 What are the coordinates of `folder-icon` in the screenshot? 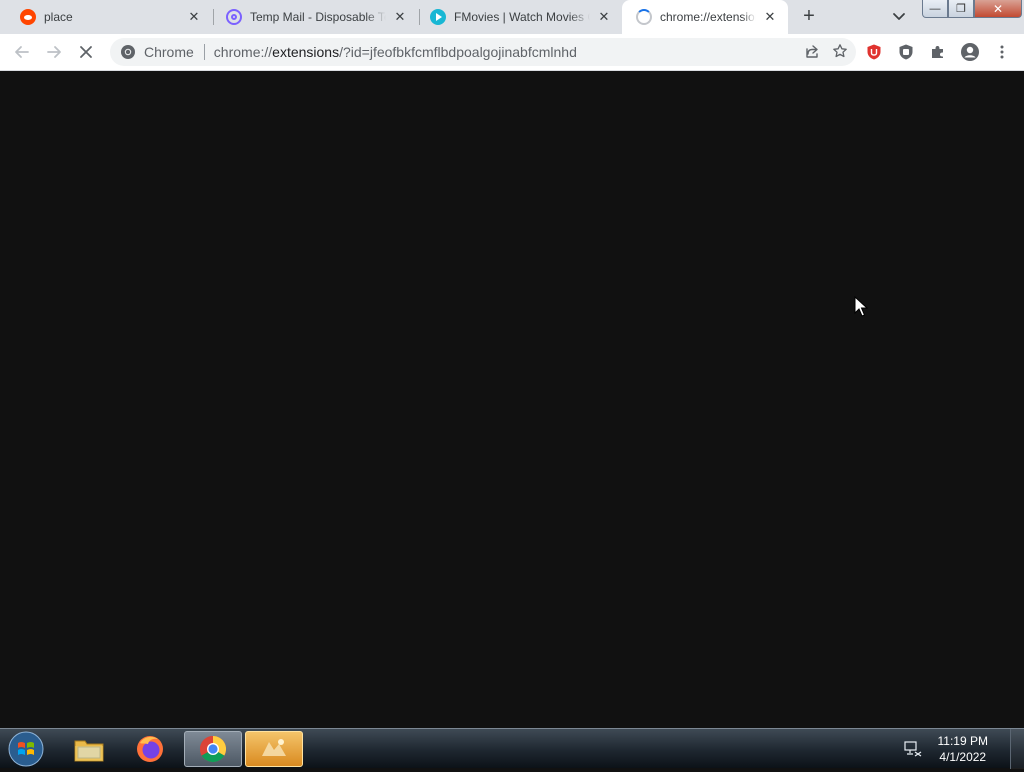 It's located at (89, 751).